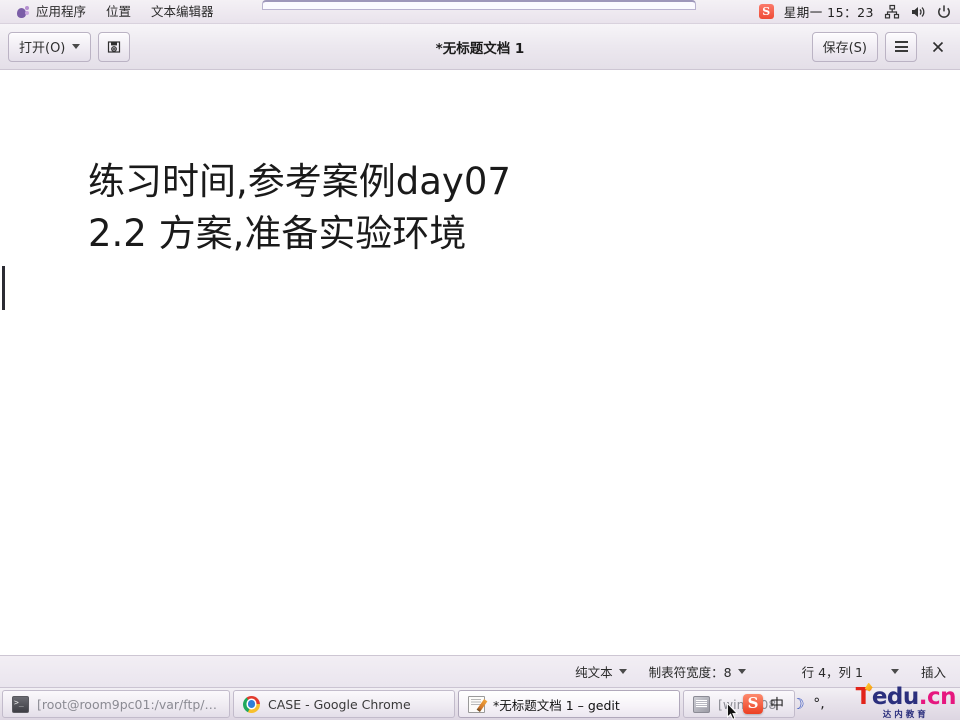  I want to click on open-file-label: 打开(O), so click(42, 48).